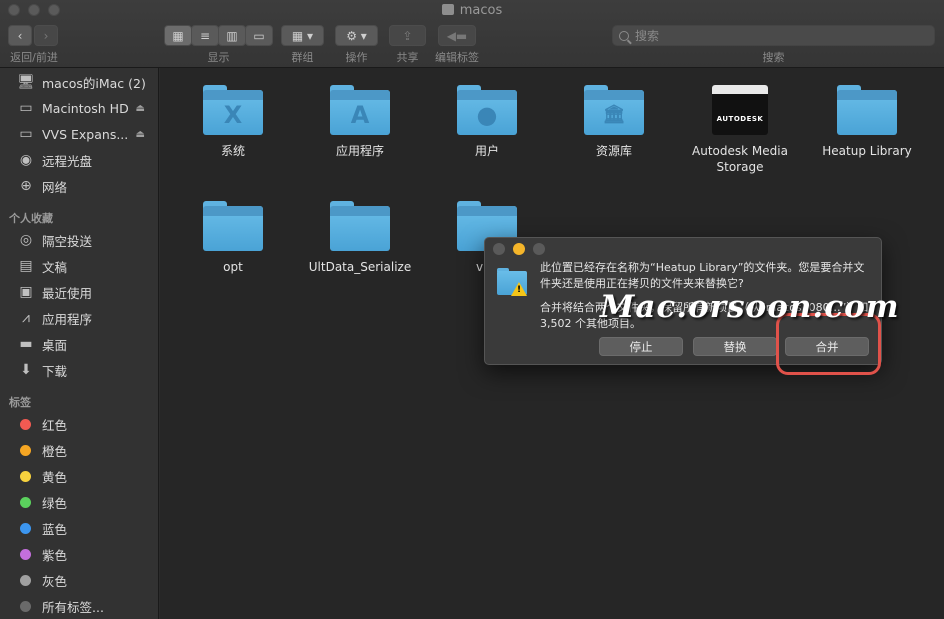 The image size is (944, 619). Describe the element at coordinates (26, 318) in the screenshot. I see `applications-icon: ⩘` at that location.